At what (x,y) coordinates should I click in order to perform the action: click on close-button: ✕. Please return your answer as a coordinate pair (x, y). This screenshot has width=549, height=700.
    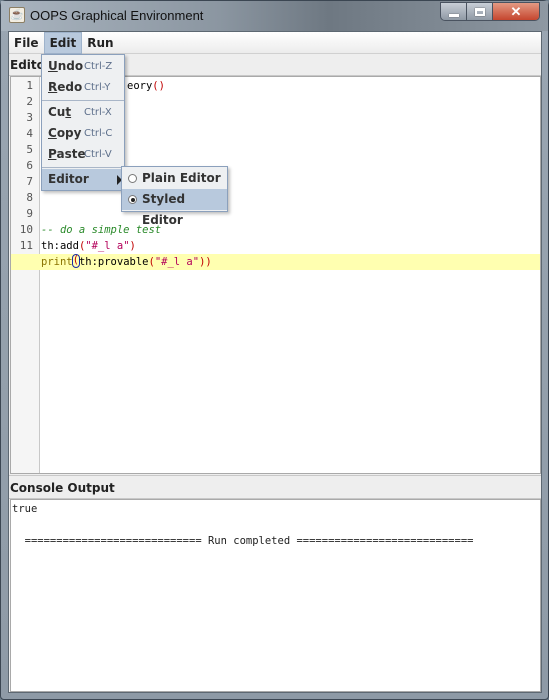
    Looking at the image, I should click on (516, 11).